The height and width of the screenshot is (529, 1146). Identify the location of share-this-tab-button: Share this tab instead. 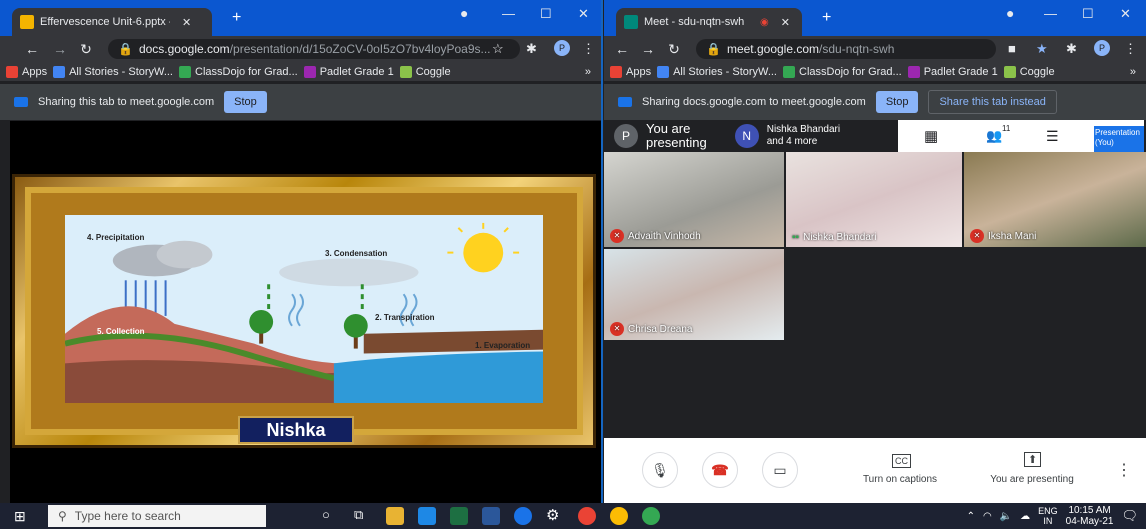
(992, 102).